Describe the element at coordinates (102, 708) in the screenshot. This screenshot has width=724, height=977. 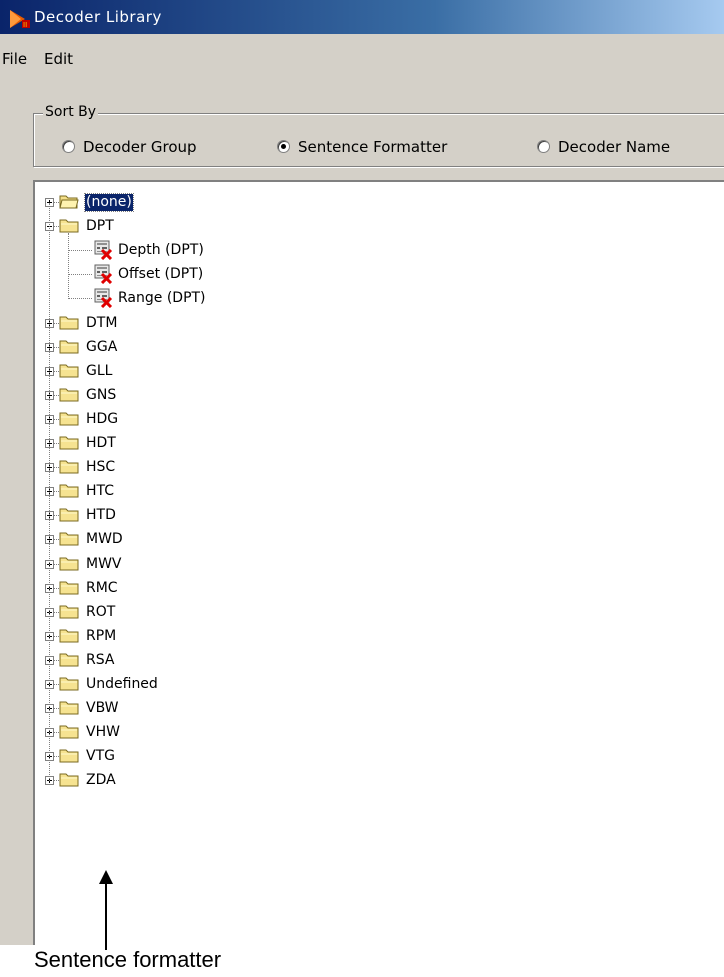
I see `tree-item-label: VBW` at that location.